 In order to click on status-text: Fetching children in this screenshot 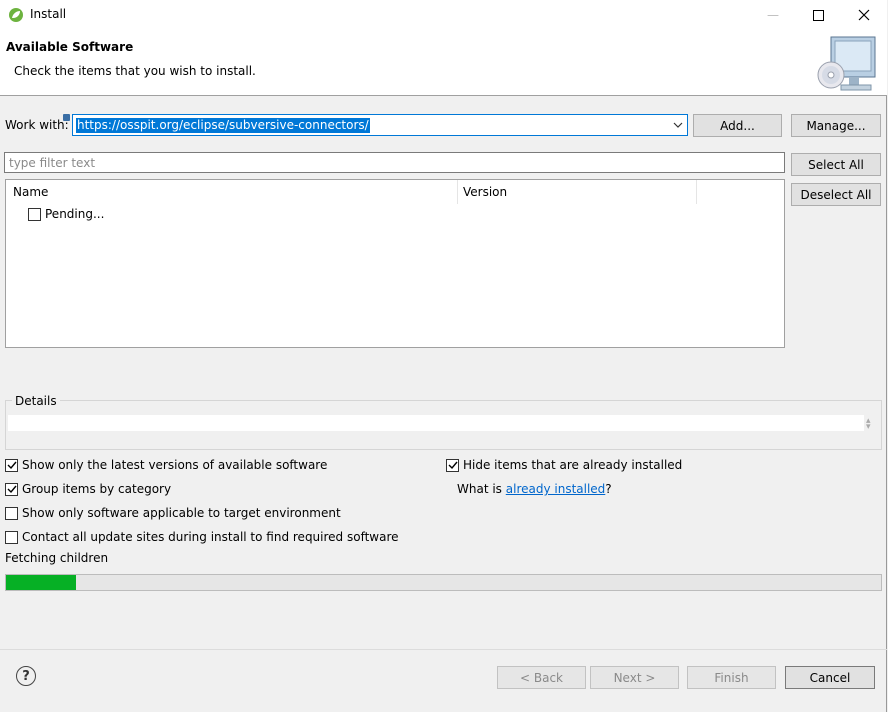, I will do `click(57, 558)`.